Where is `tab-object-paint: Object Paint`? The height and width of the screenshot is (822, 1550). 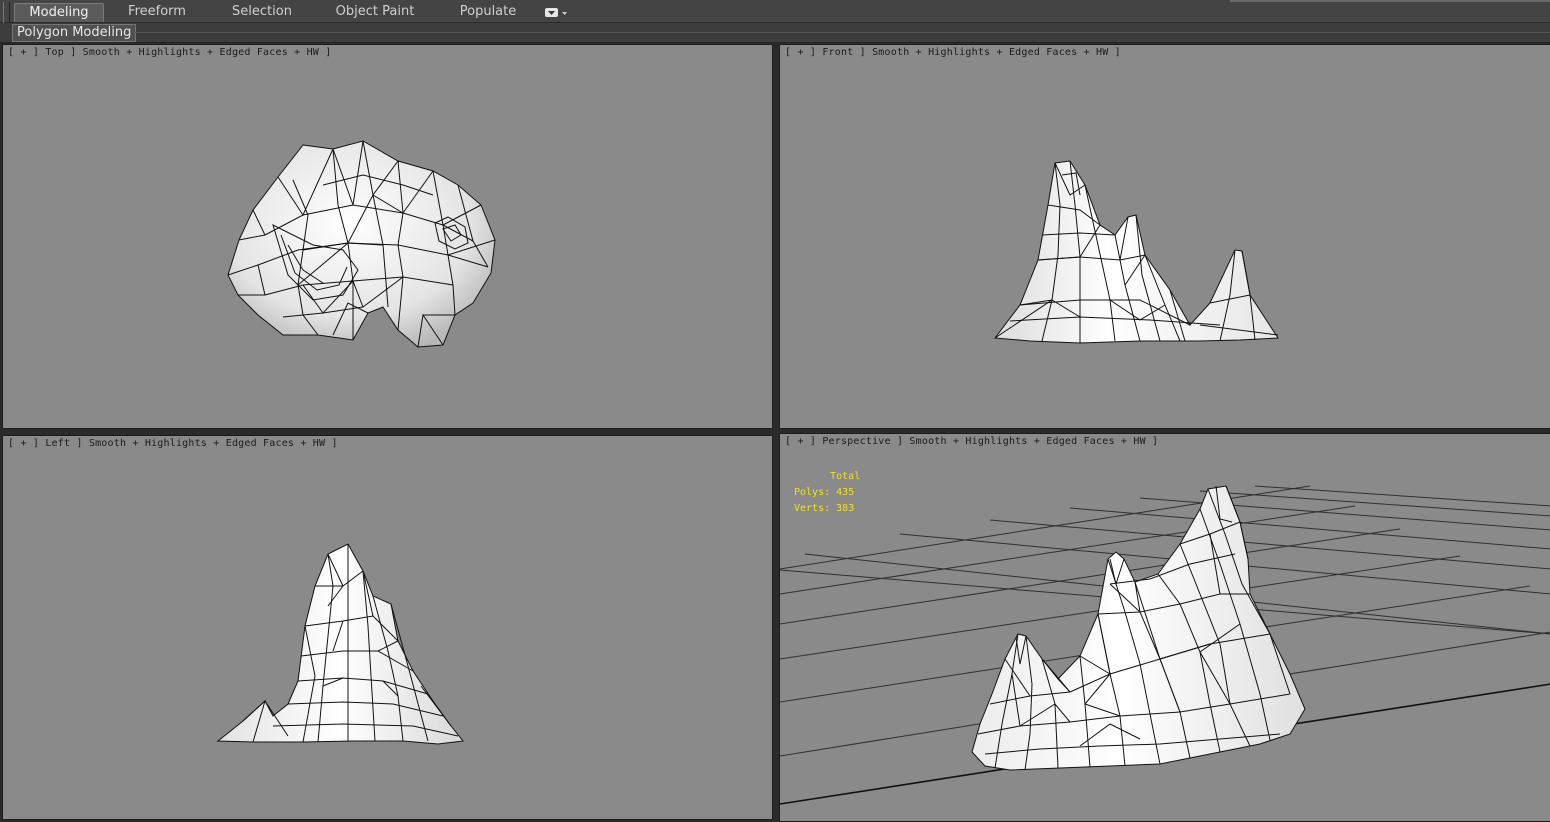 tab-object-paint: Object Paint is located at coordinates (375, 12).